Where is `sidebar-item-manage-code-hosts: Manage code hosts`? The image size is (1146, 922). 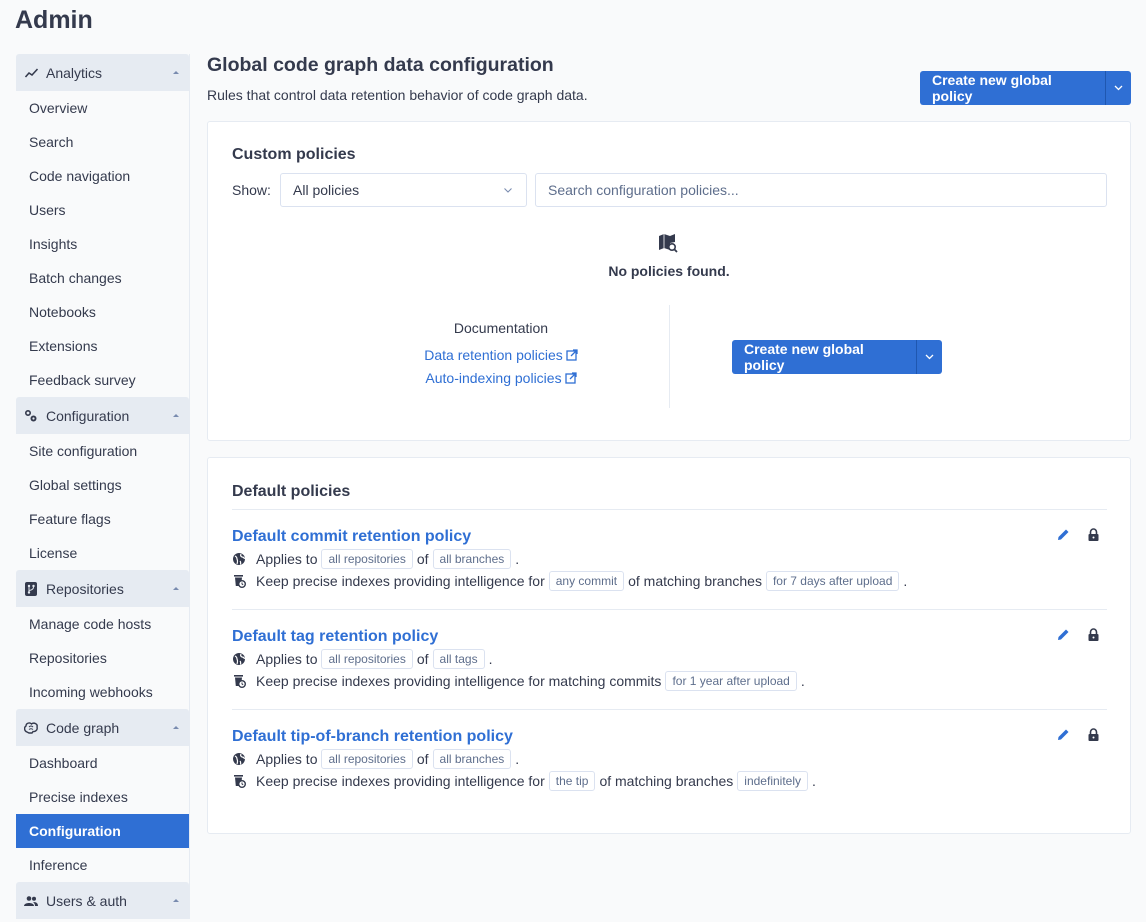
sidebar-item-manage-code-hosts: Manage code hosts is located at coordinates (102, 624).